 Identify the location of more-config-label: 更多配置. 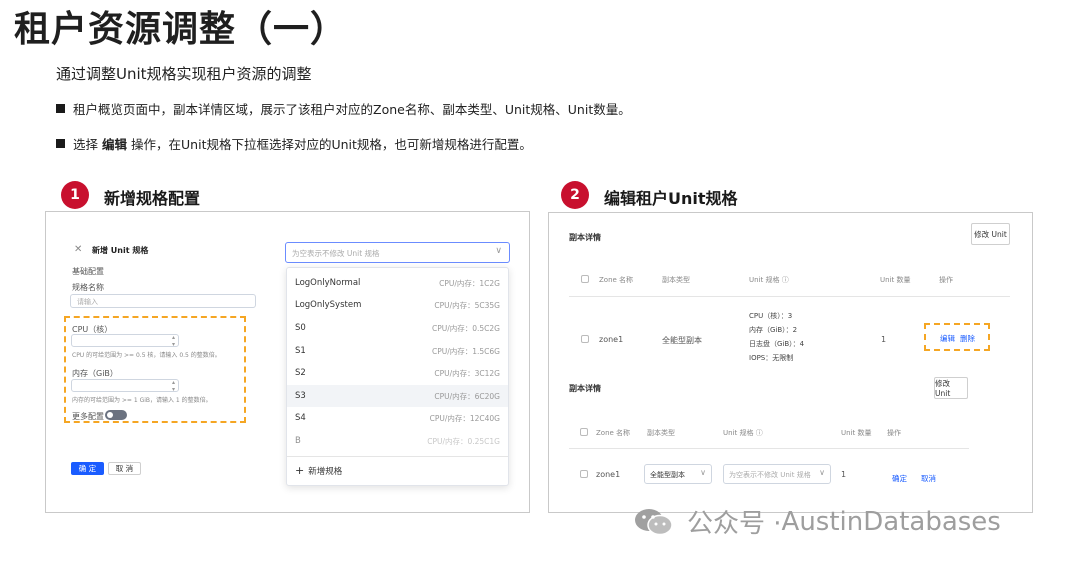
(88, 416).